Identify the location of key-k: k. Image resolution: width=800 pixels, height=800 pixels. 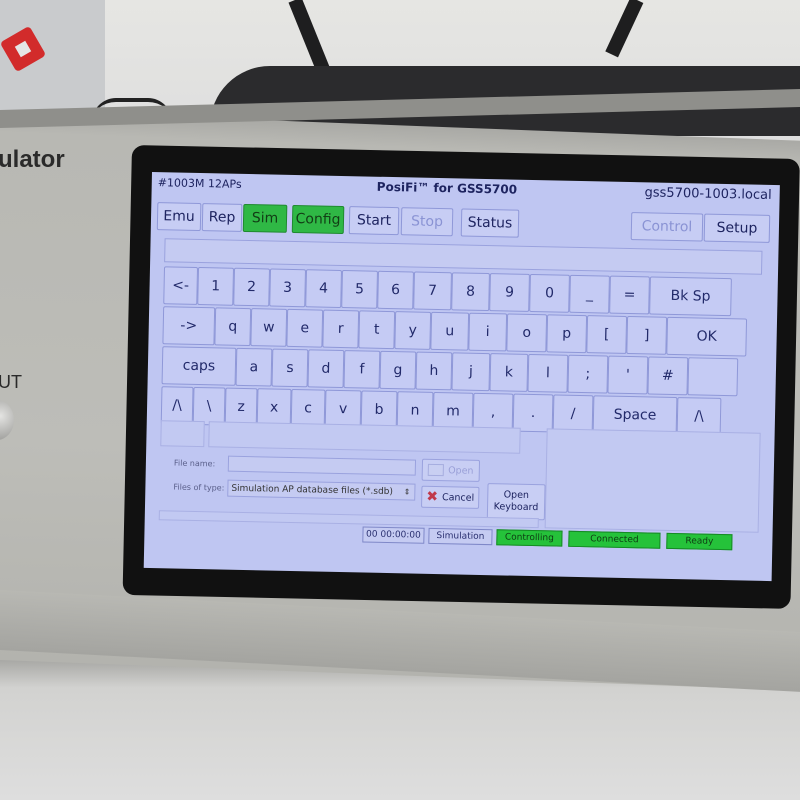
(509, 372).